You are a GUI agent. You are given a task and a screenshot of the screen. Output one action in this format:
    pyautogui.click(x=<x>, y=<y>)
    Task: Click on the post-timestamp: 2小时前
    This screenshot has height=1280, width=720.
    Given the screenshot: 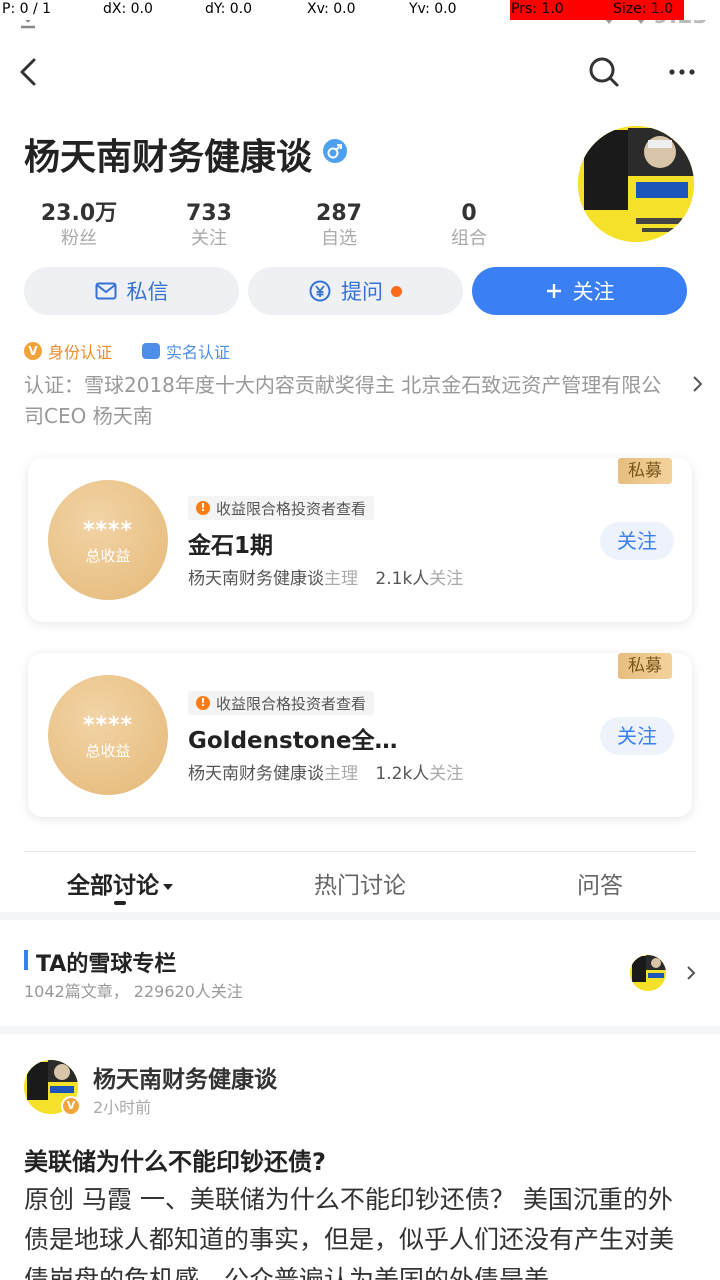 What is the action you would take?
    pyautogui.click(x=122, y=1107)
    